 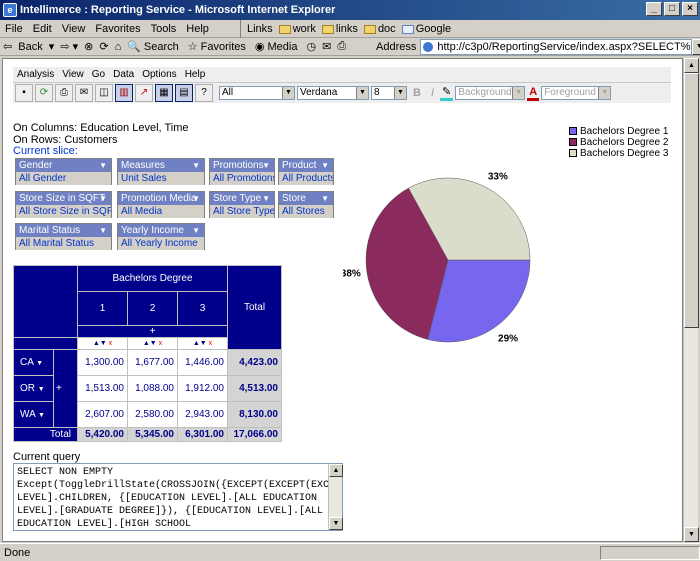 I want to click on page-scrollbar: ▲ ▼, so click(x=691, y=300).